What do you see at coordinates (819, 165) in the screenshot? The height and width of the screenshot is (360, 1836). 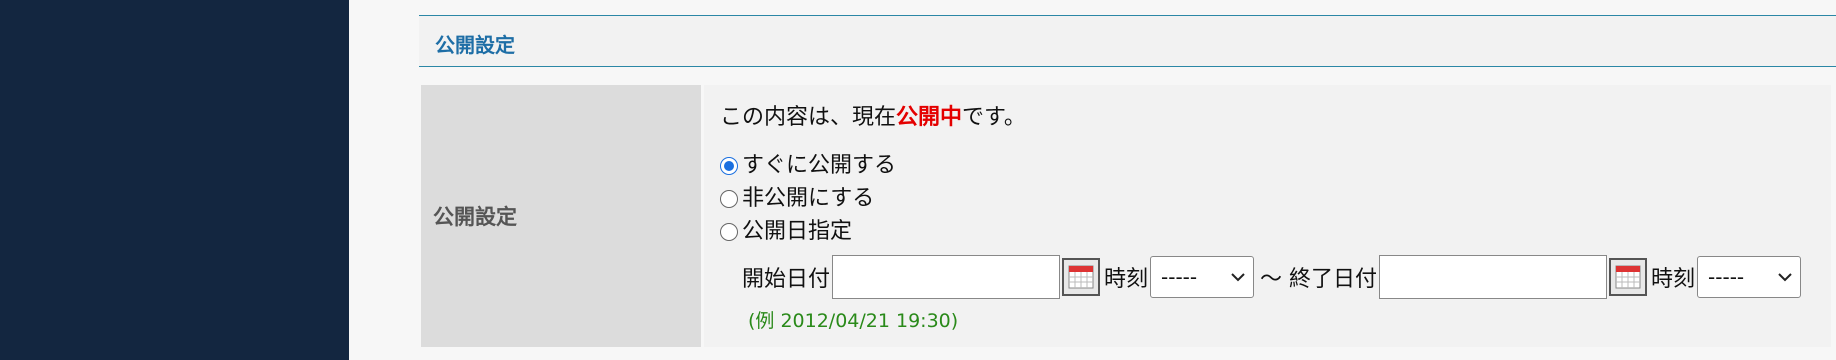 I see `radio-label: すぐに公開する` at bounding box center [819, 165].